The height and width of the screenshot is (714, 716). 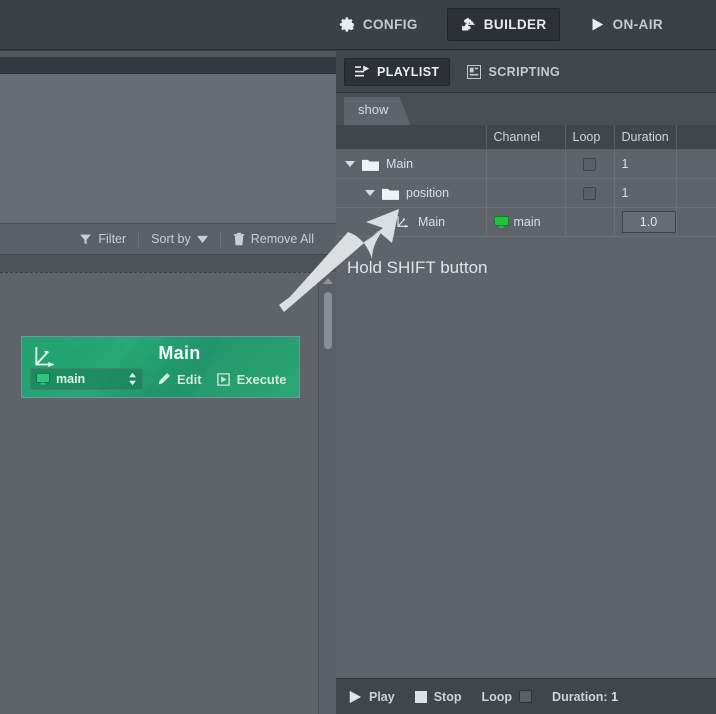 What do you see at coordinates (251, 379) in the screenshot?
I see `card-execute-button: Execute` at bounding box center [251, 379].